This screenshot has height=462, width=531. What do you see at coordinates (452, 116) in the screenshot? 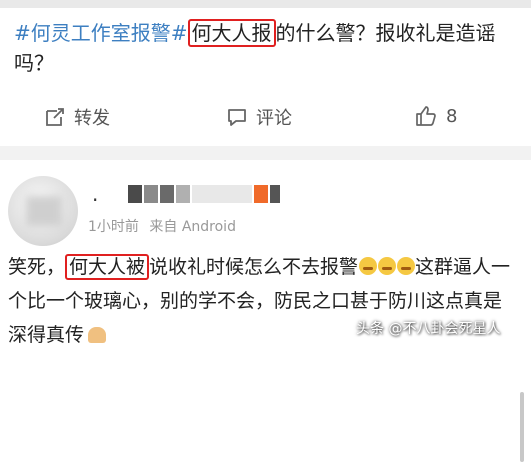
I see `like-count: 8` at bounding box center [452, 116].